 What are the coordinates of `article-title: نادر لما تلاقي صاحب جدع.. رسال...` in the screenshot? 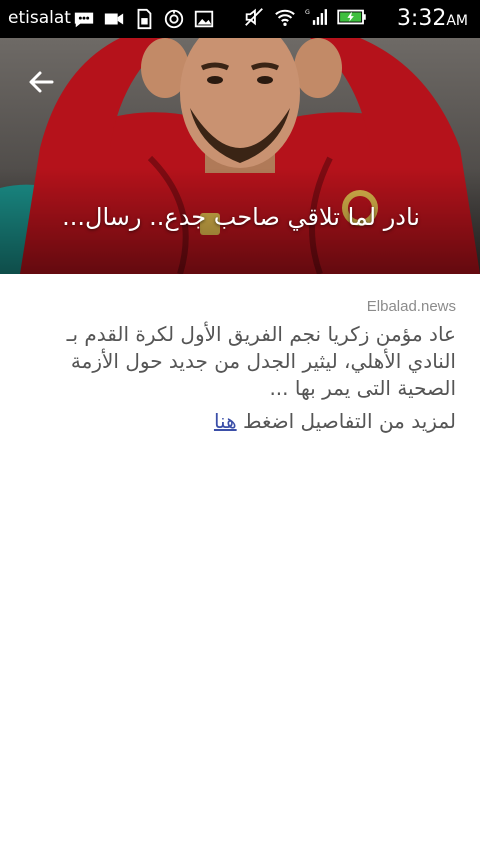 It's located at (241, 217).